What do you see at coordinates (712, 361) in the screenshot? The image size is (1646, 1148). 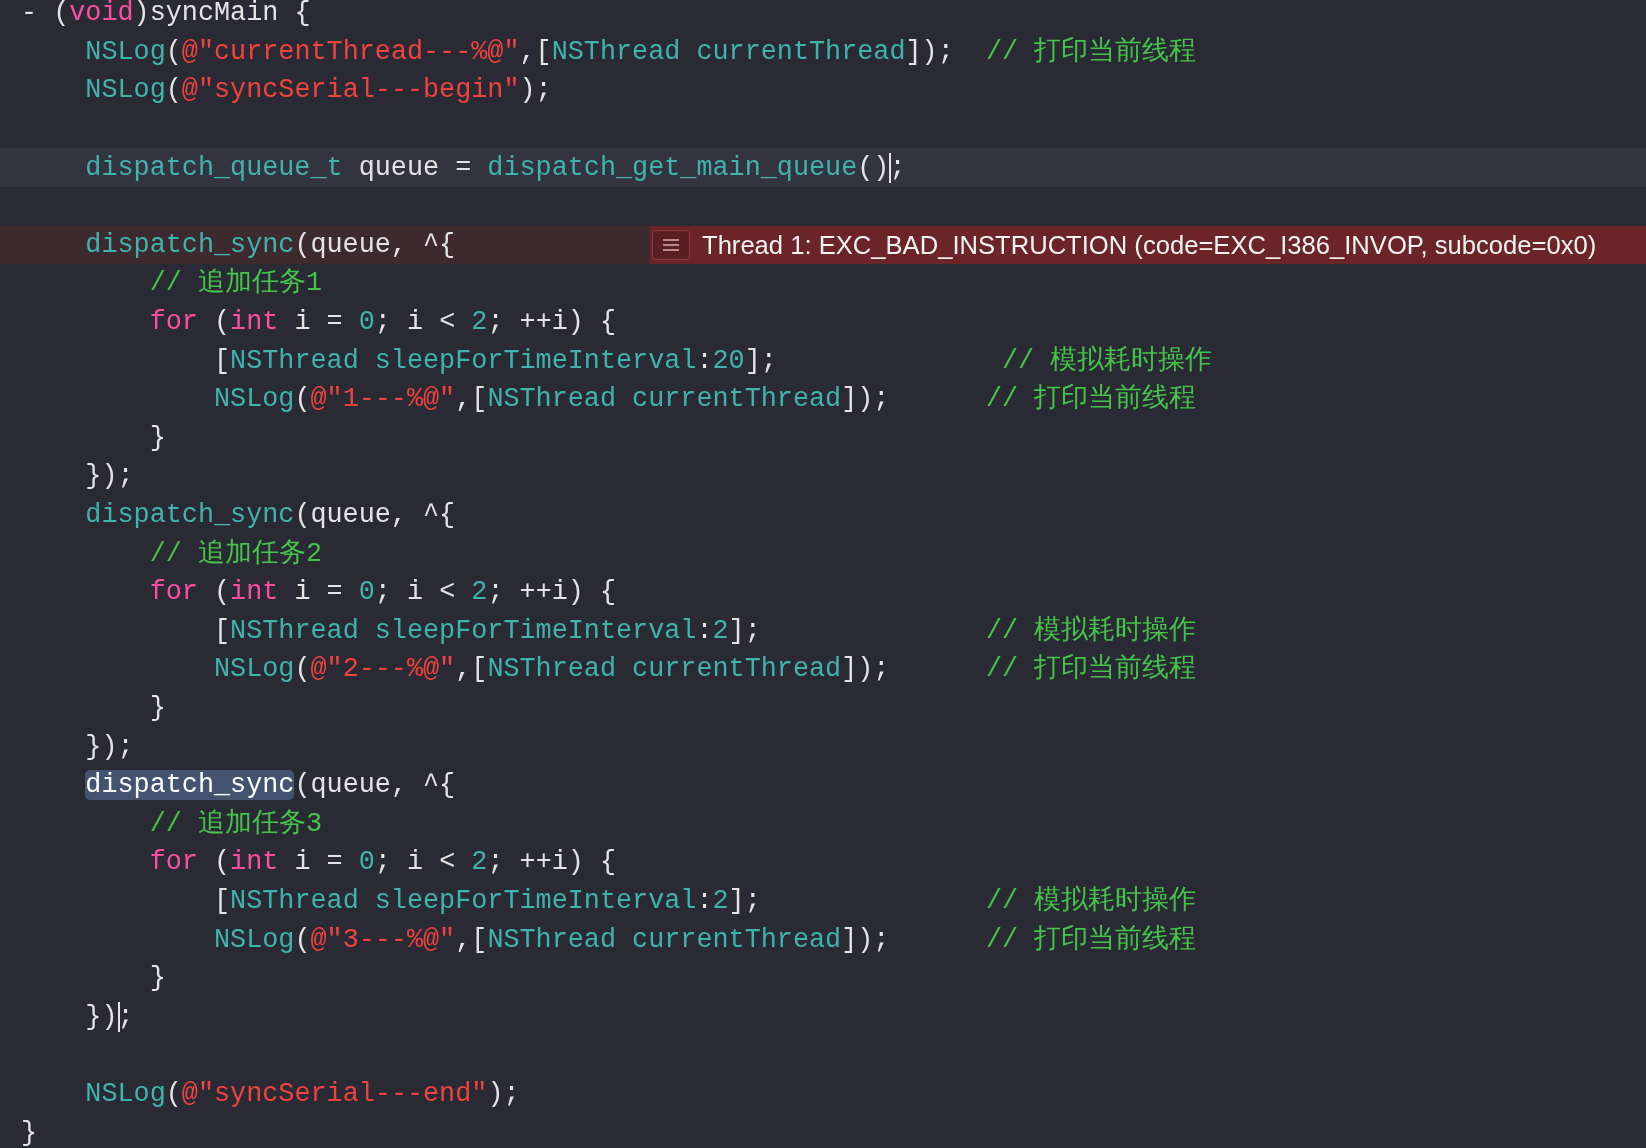 I see `code-line: [NSThread sleepForTimeInterval:20]; // 模拟耗时操作` at bounding box center [712, 361].